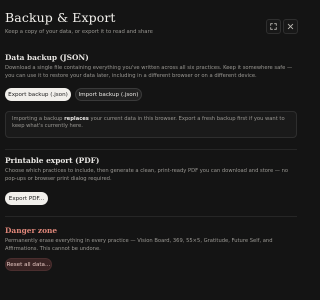 The height and width of the screenshot is (300, 320). I want to click on printable-heading: Printable export (PDF), so click(52, 160).